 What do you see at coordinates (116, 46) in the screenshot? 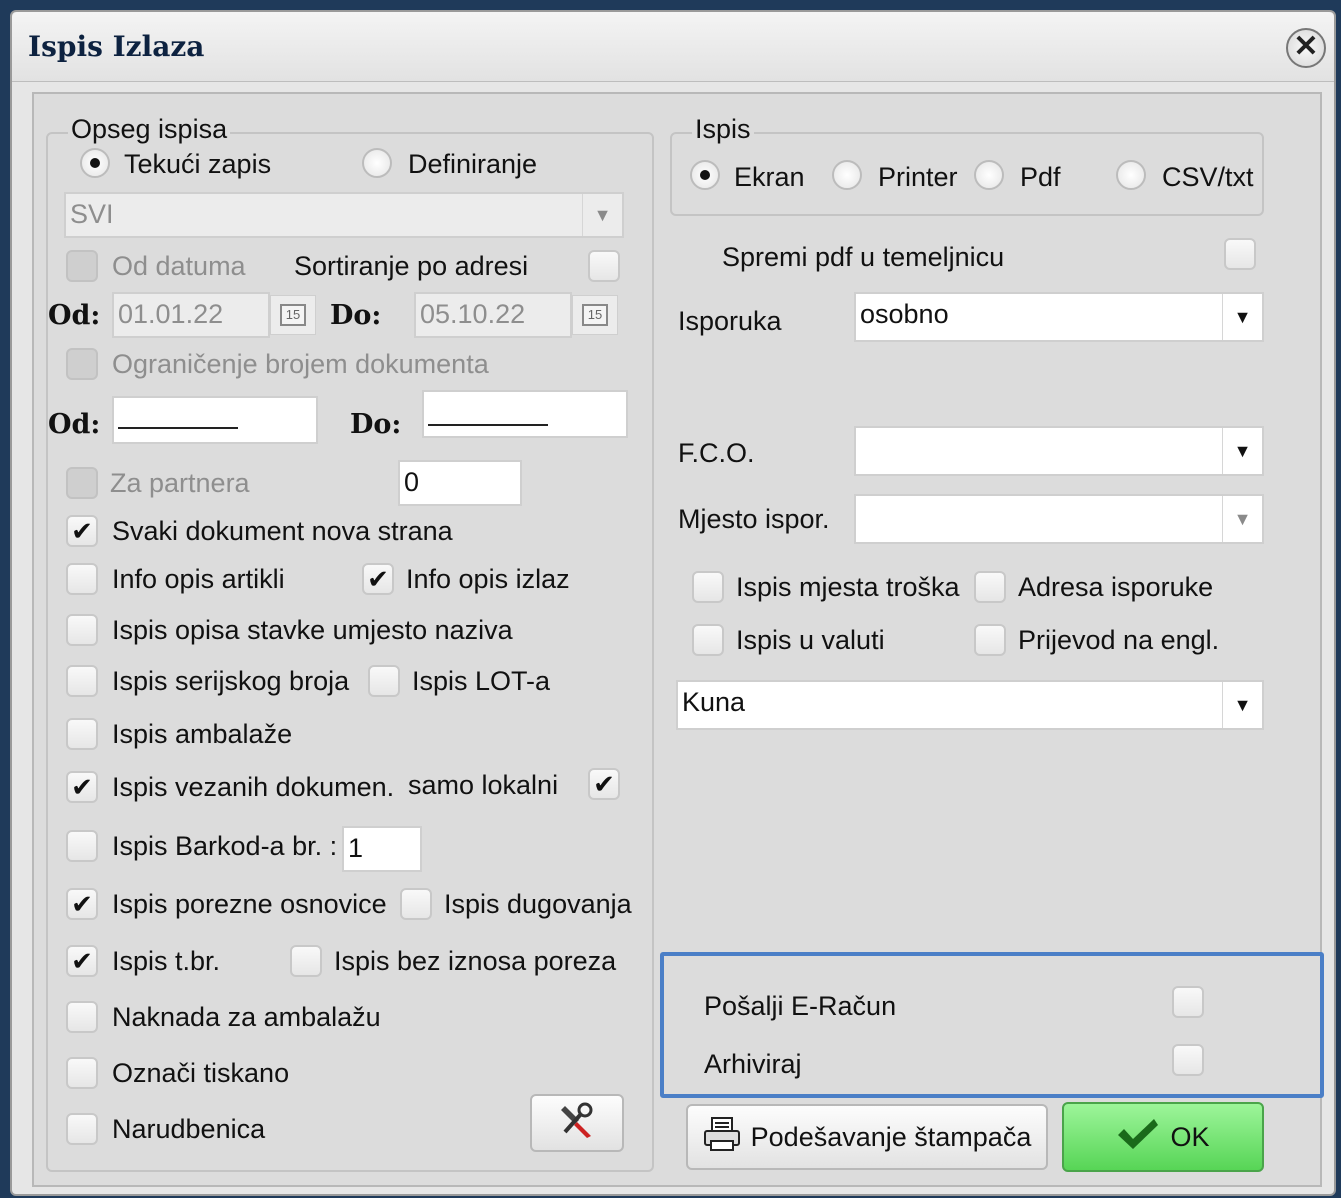
I see `dialog-title: Ispis Izlaza` at bounding box center [116, 46].